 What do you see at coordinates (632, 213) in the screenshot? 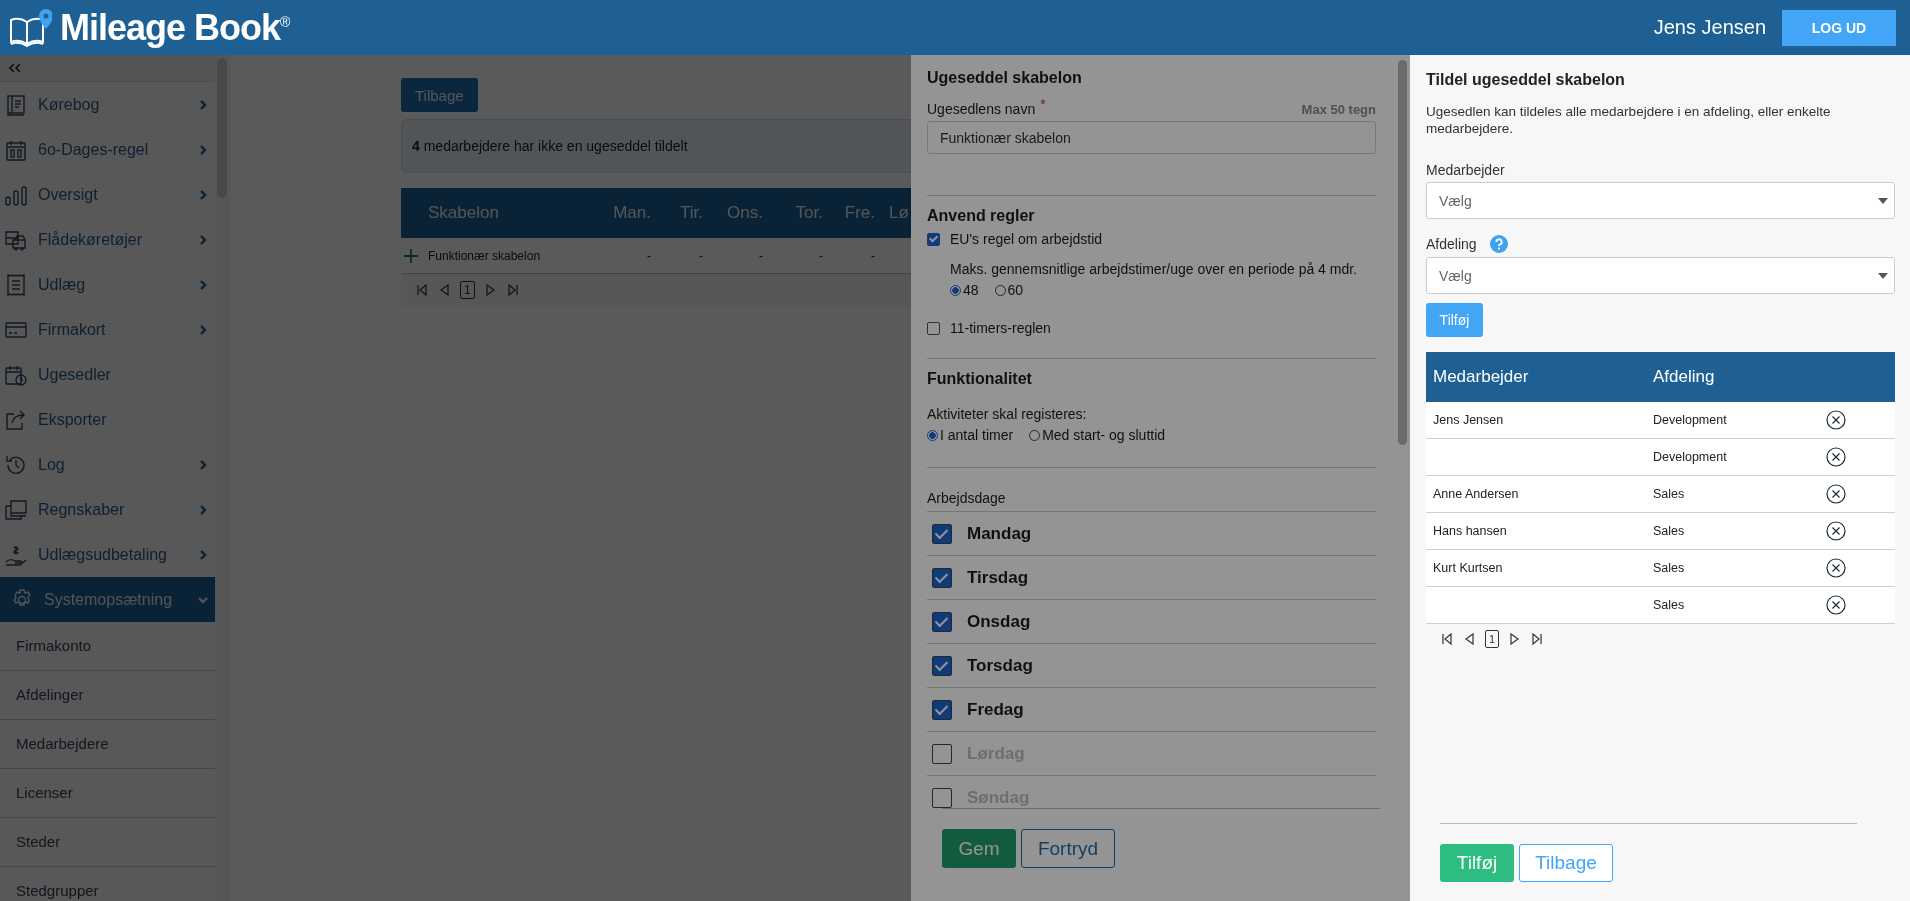
I see `column-header: Man.` at bounding box center [632, 213].